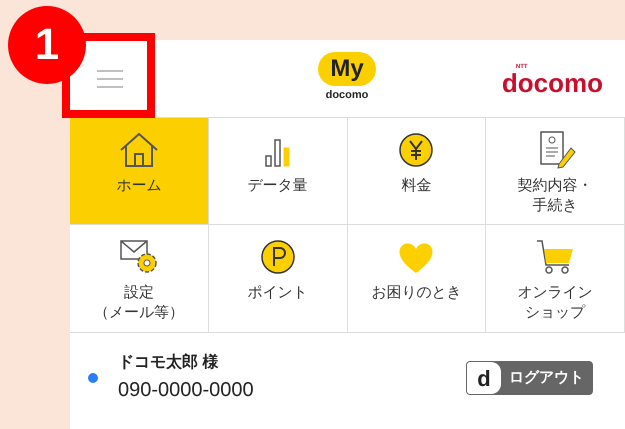 The height and width of the screenshot is (429, 625). I want to click on menu-tile: データ量, so click(278, 171).